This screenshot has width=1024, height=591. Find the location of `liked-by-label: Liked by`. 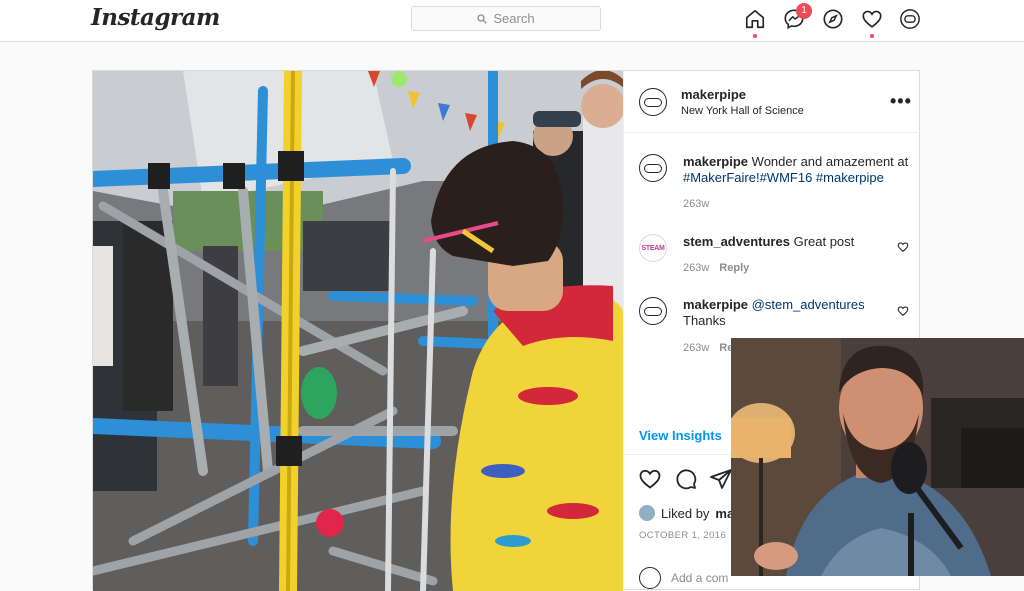

liked-by-label: Liked by is located at coordinates (685, 513).